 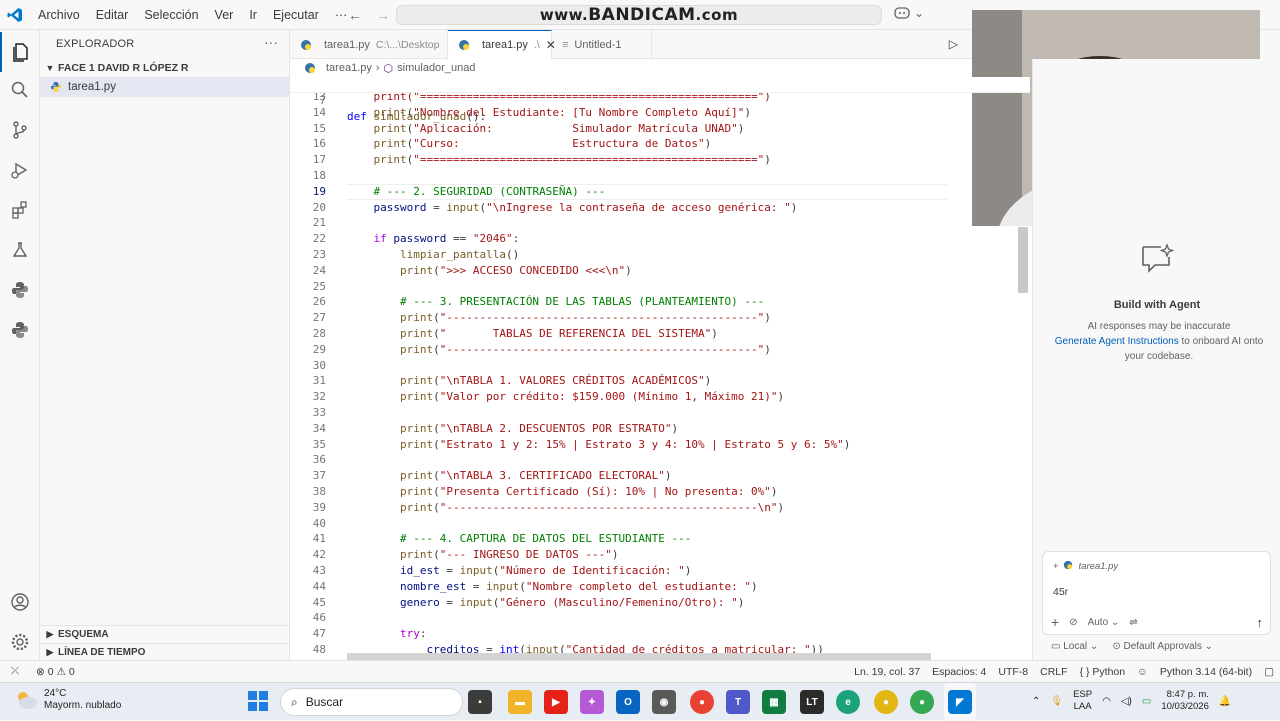 What do you see at coordinates (660, 223) in the screenshot?
I see `code-line: 21` at bounding box center [660, 223].